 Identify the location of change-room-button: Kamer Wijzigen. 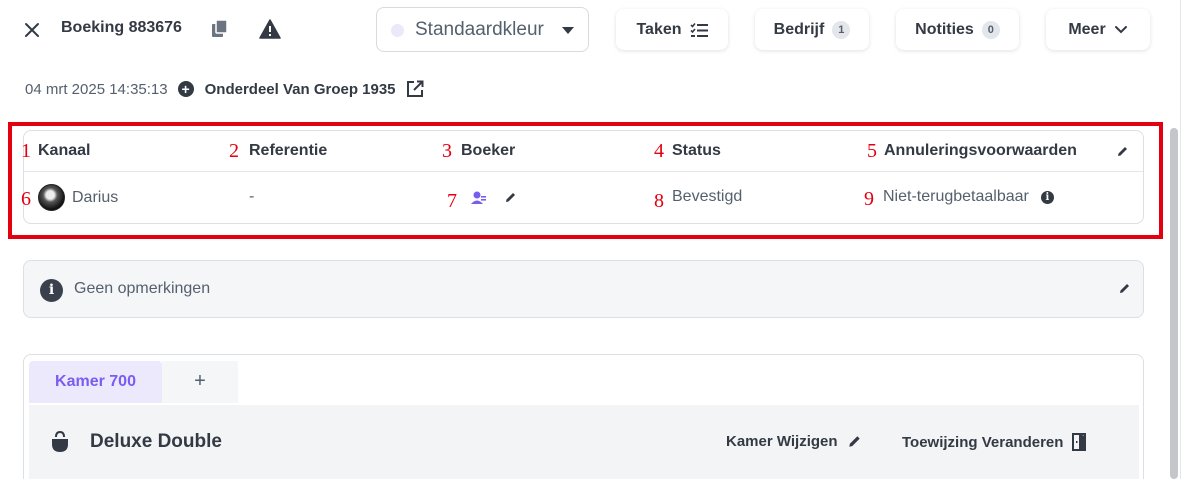
(794, 441).